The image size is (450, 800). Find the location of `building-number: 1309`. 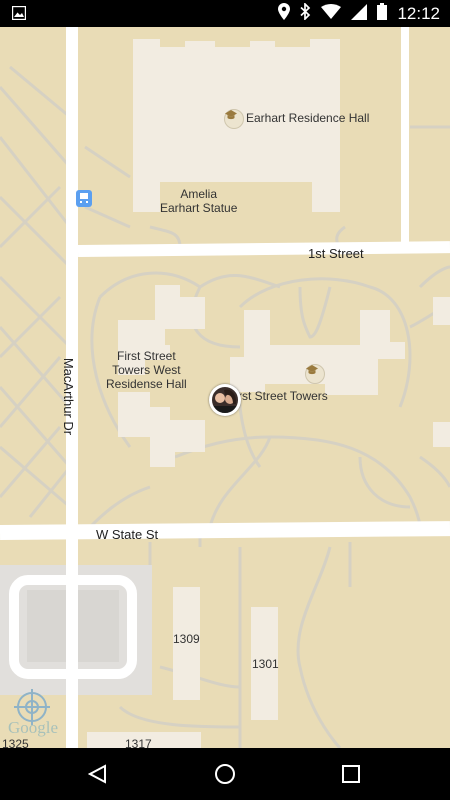

building-number: 1309 is located at coordinates (186, 639).